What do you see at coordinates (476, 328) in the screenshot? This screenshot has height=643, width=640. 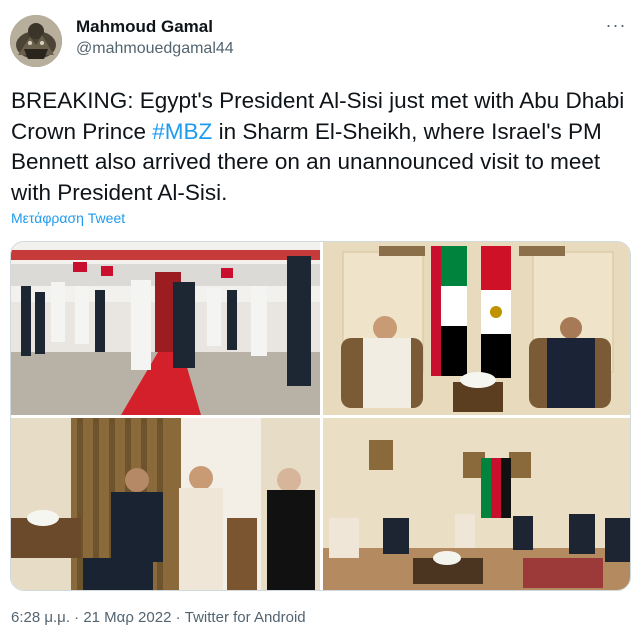 I see `photo-bilateral-meeting` at bounding box center [476, 328].